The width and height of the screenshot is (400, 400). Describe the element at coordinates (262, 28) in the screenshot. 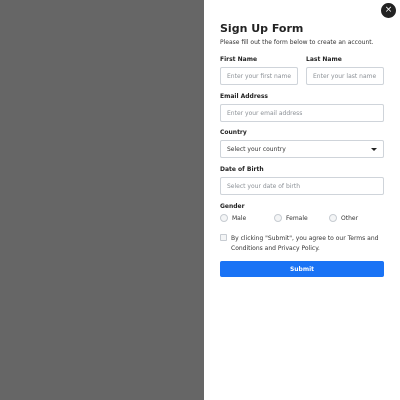

I see `form-title: Sign Up Form` at that location.